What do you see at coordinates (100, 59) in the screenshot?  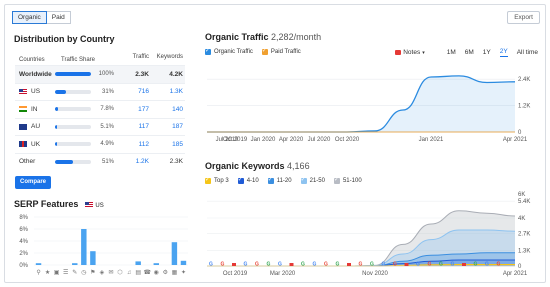 I see `table-header: Countries Traffic Share Traffic Keywords` at bounding box center [100, 59].